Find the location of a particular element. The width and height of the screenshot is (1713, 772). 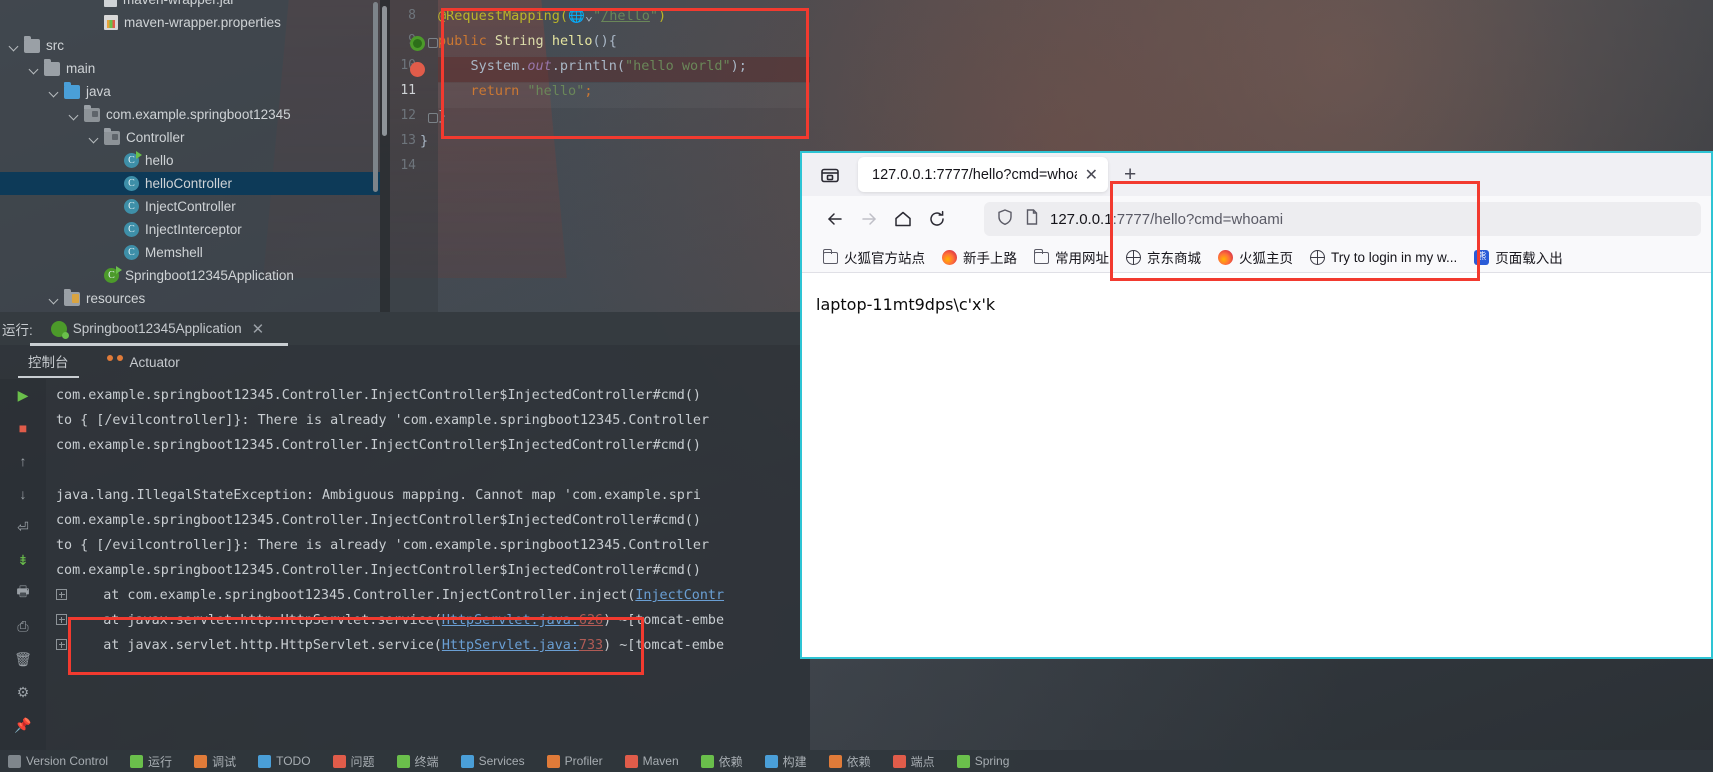

bookmark-item: 常用网址 is located at coordinates (1071, 257).